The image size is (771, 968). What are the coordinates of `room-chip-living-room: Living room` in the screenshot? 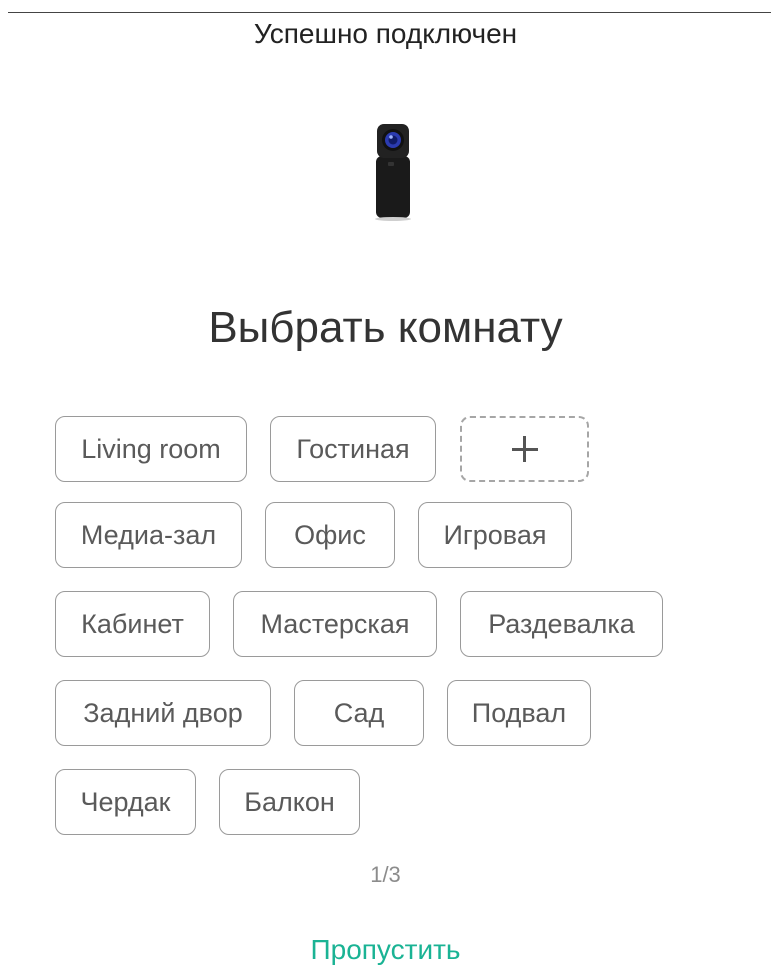 It's located at (151, 449).